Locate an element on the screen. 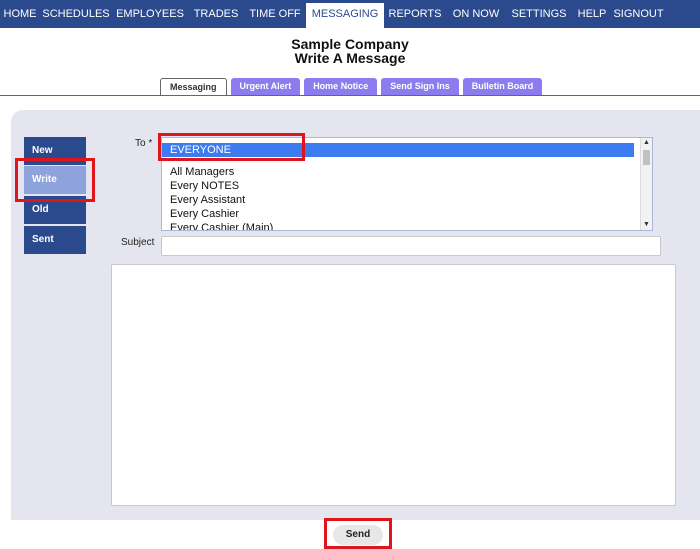  tab-messaging: Messaging is located at coordinates (193, 87).